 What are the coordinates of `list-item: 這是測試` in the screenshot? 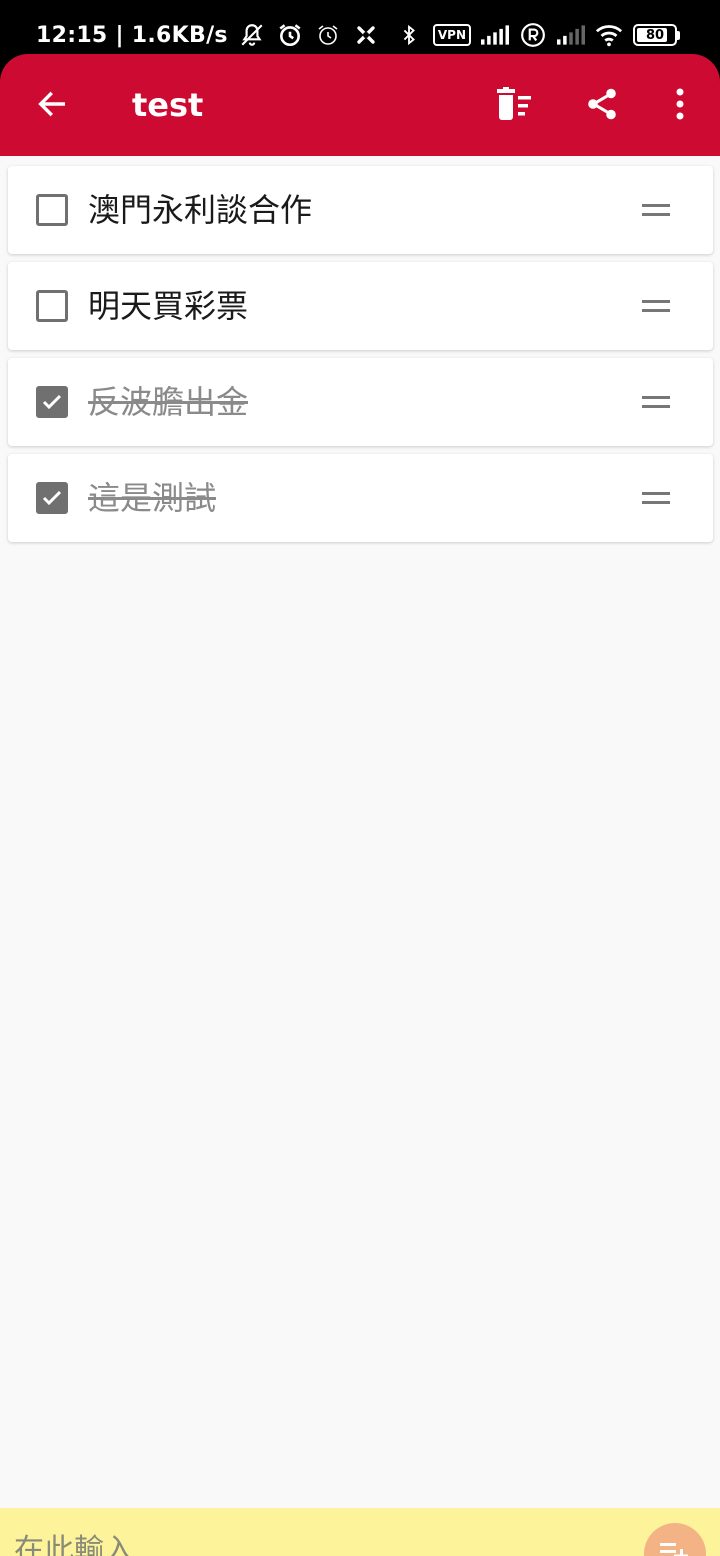 It's located at (360, 498).